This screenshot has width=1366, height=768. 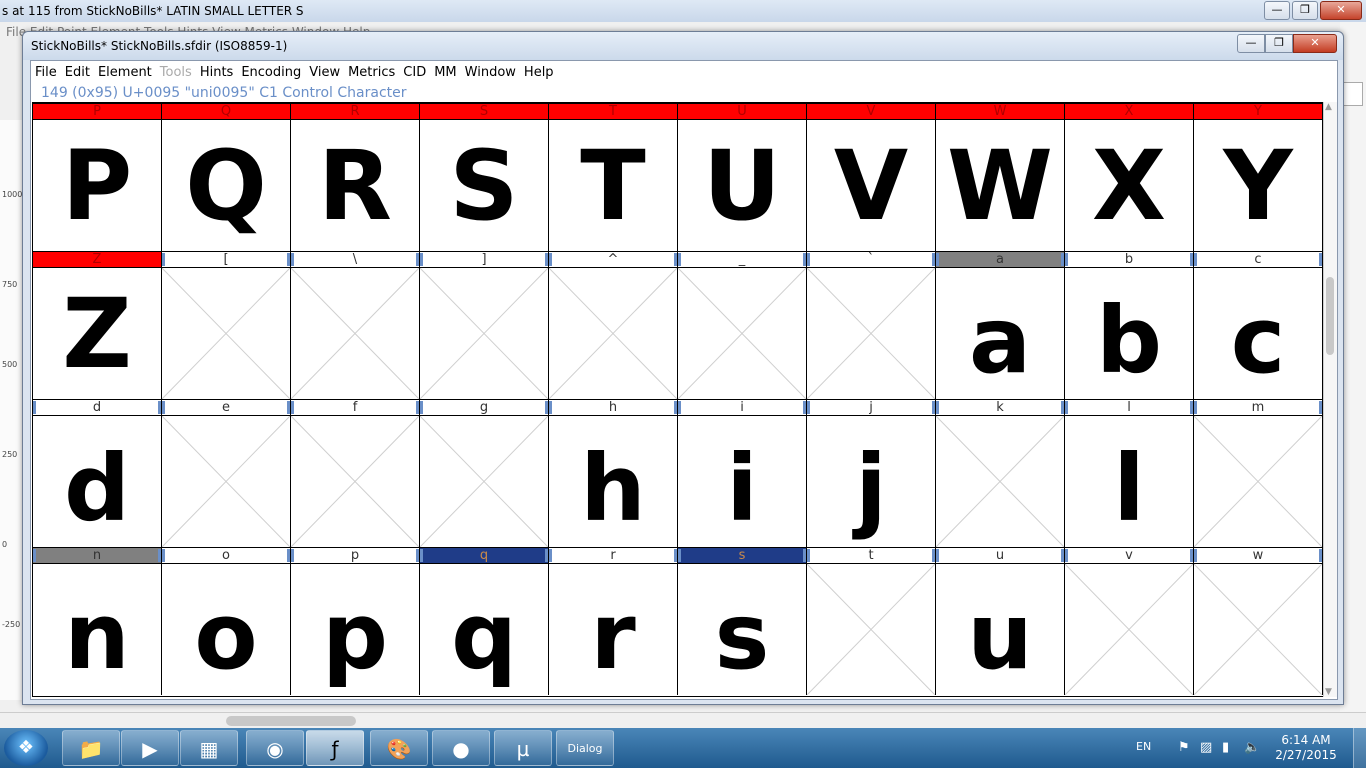 I want to click on glyph-label: [, so click(x=226, y=259).